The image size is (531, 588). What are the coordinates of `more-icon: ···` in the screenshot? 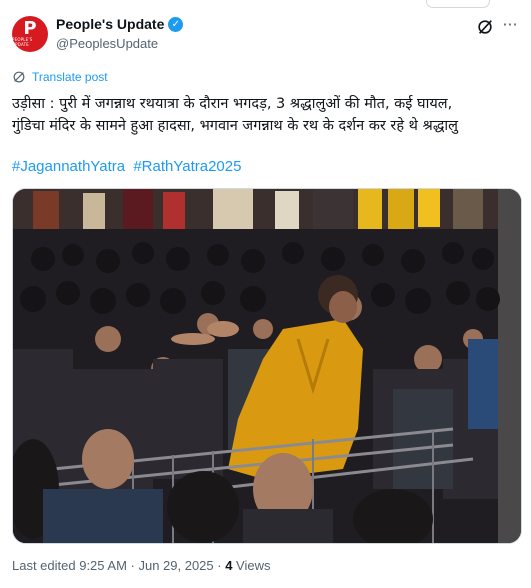 It's located at (510, 26).